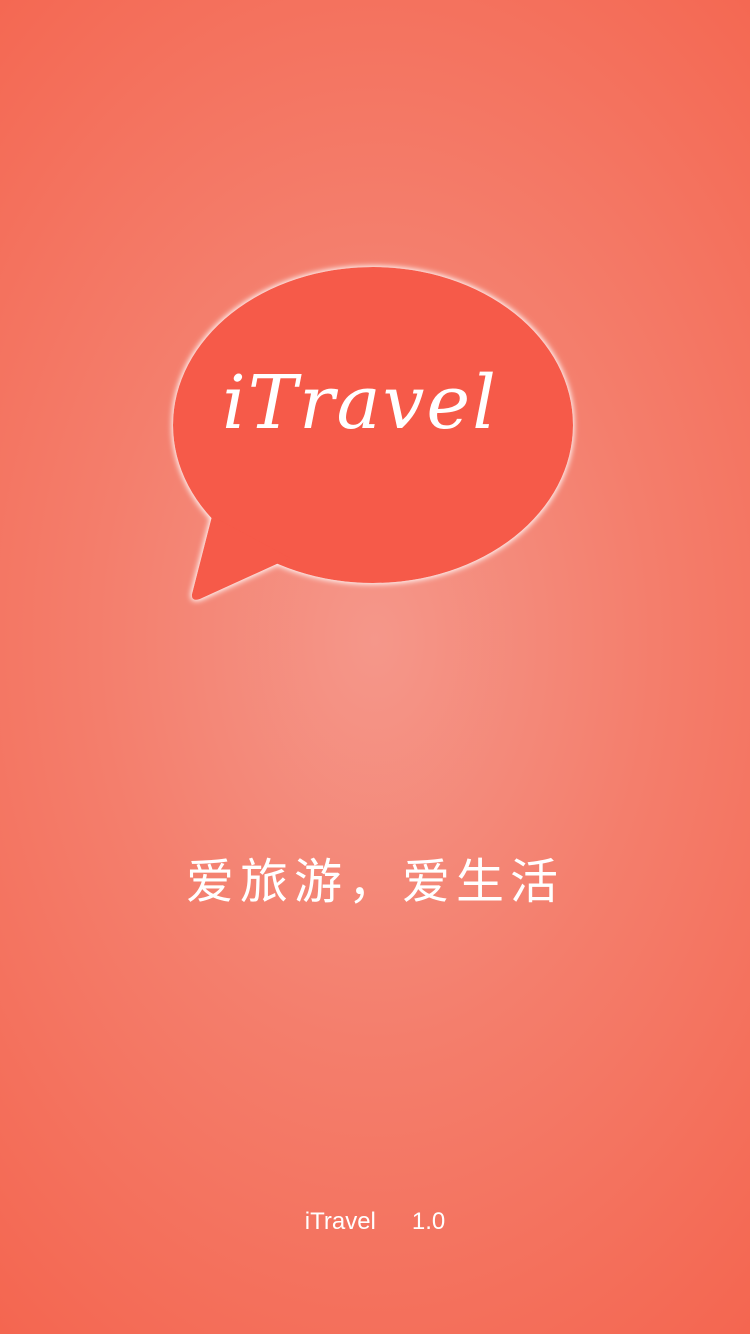 The image size is (750, 1334). Describe the element at coordinates (360, 403) in the screenshot. I see `logo-text: iTravel` at that location.